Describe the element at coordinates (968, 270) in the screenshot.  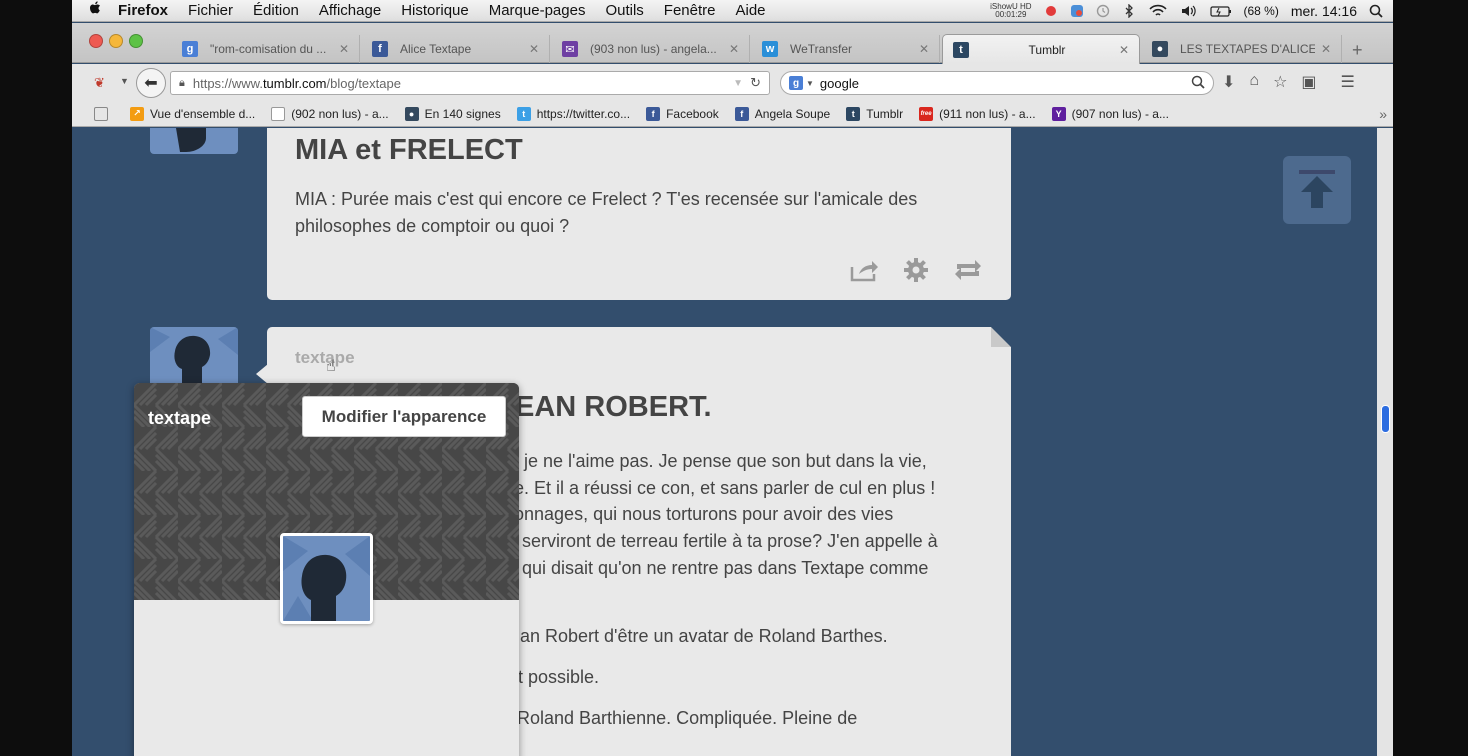
I see `reblog-icon` at that location.